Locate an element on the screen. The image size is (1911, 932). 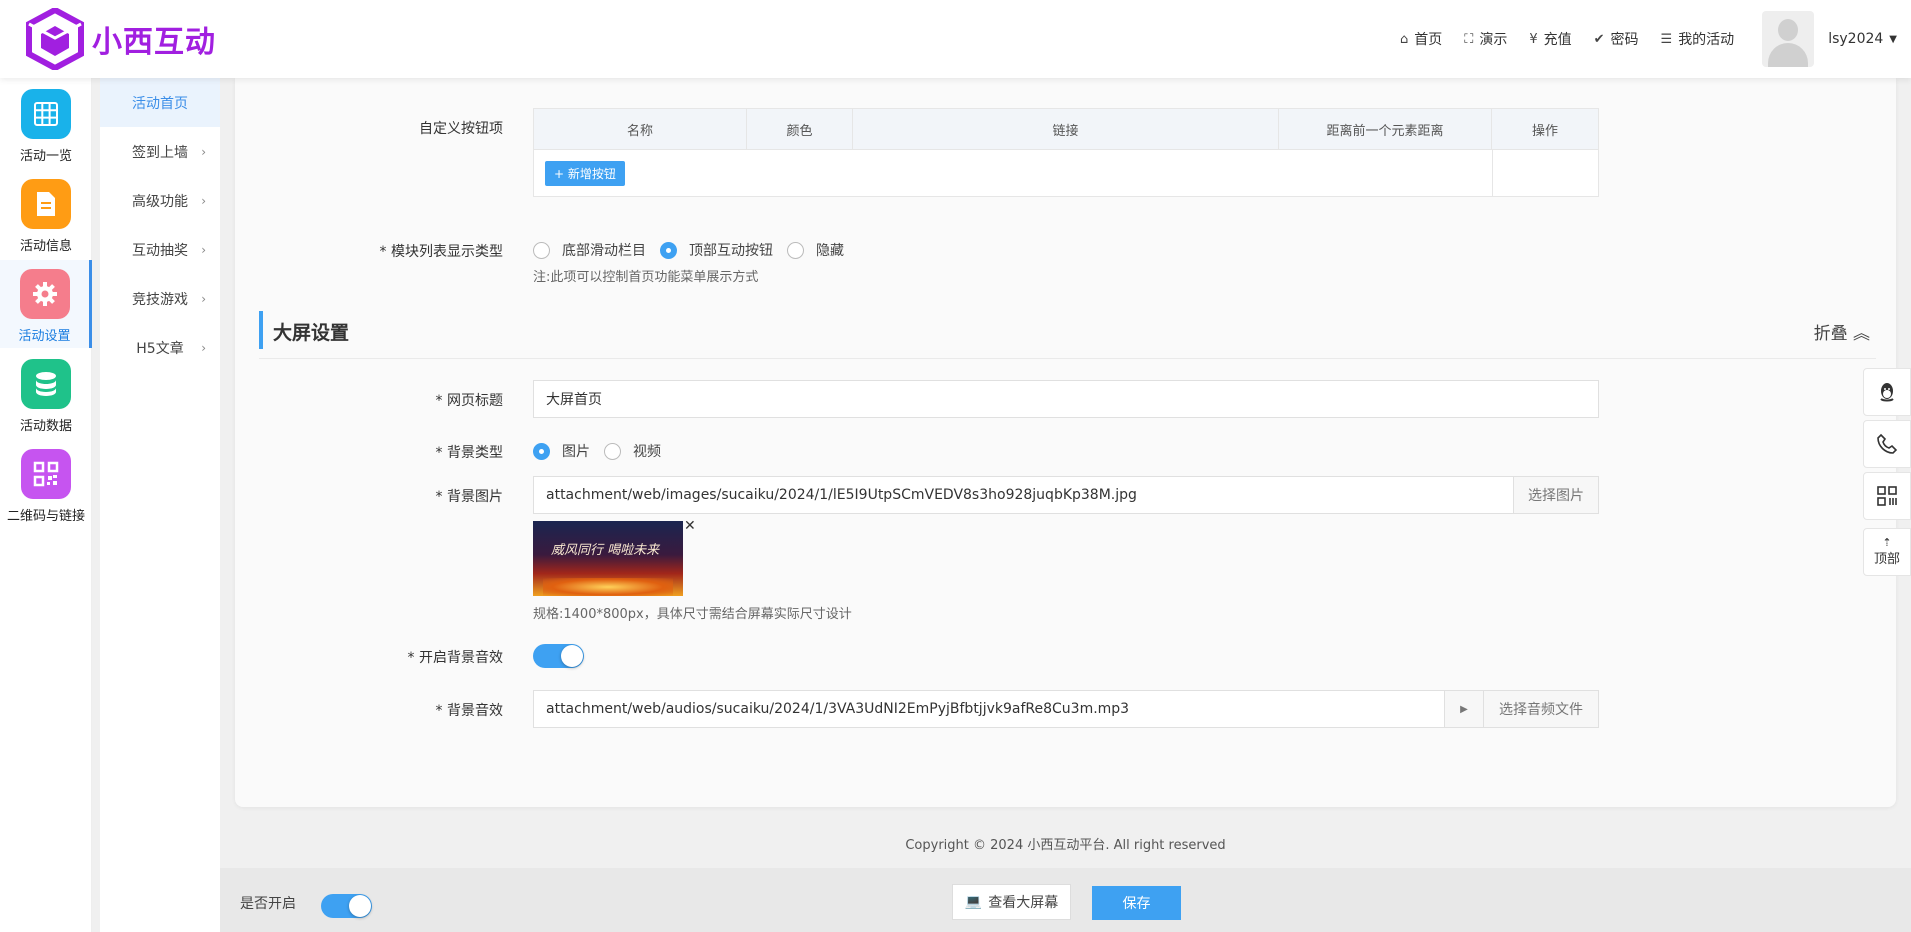
play-audio-icon: ▶ is located at coordinates (1464, 709).